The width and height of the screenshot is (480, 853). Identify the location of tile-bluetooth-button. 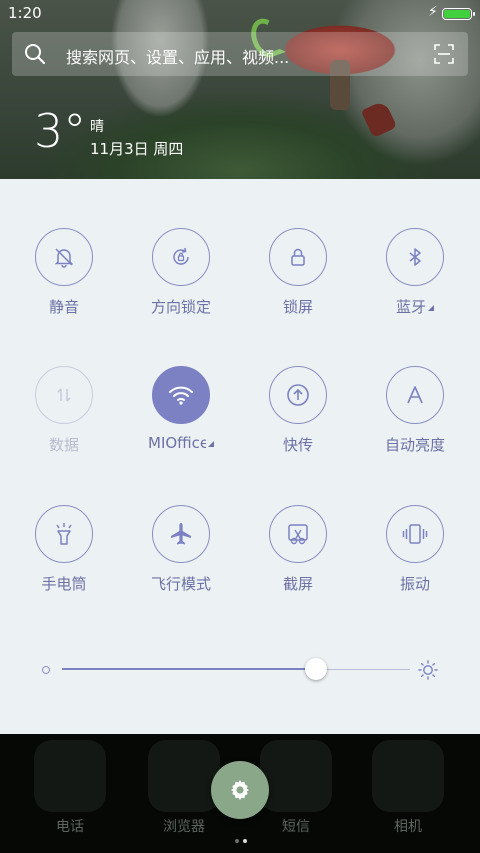
(415, 257).